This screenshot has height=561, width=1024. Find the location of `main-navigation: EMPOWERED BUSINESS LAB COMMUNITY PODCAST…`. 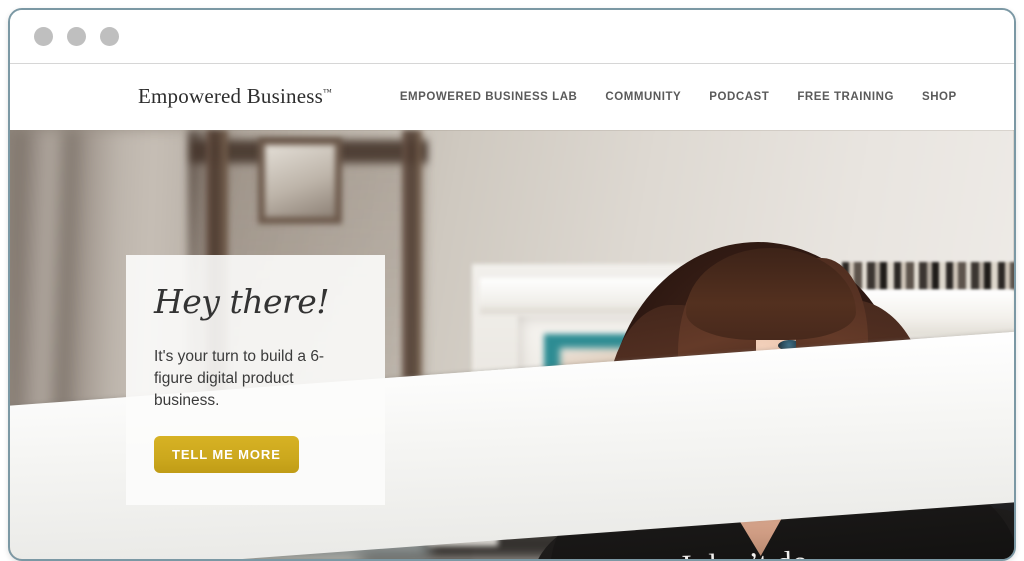

main-navigation: EMPOWERED BUSINESS LAB COMMUNITY PODCAST… is located at coordinates (678, 97).